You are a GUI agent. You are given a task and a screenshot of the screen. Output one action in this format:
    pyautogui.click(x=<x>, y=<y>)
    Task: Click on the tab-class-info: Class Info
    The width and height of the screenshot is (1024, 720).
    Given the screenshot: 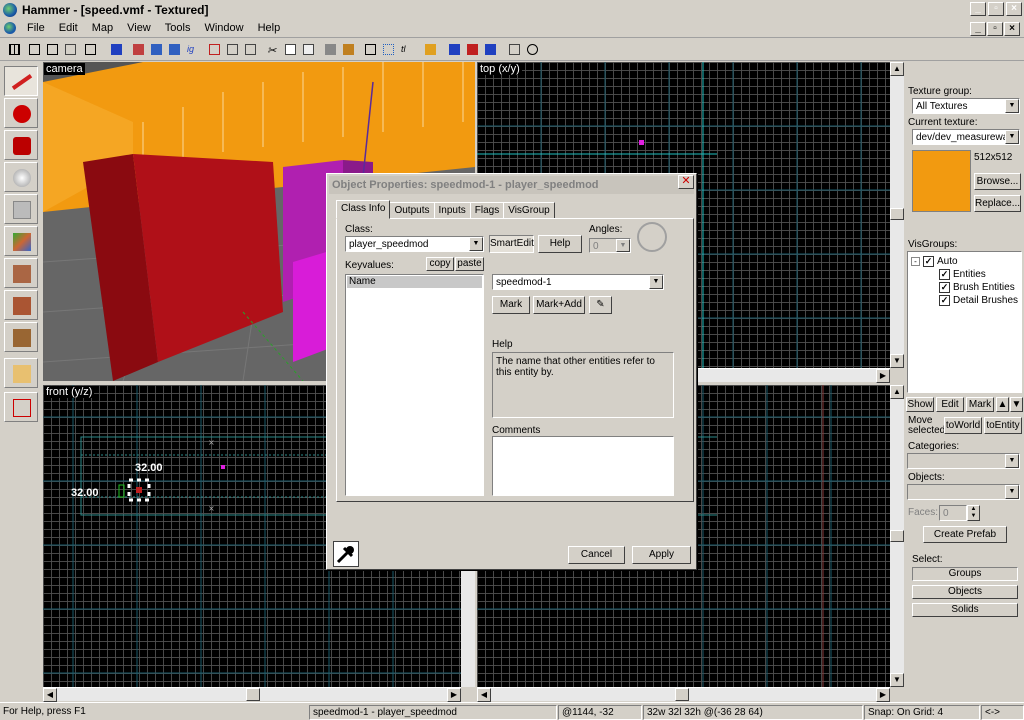 What is the action you would take?
    pyautogui.click(x=363, y=209)
    